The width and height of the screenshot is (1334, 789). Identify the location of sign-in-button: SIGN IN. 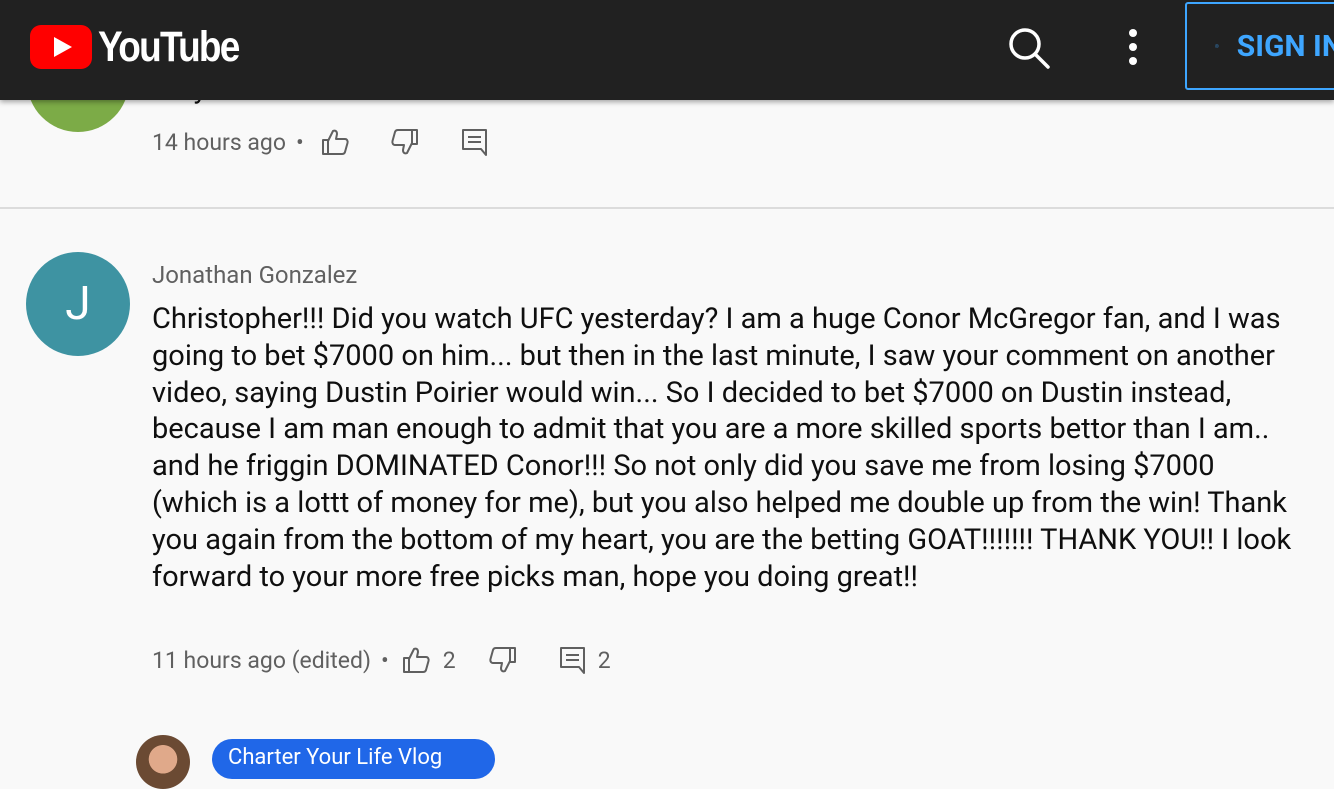
(1259, 46).